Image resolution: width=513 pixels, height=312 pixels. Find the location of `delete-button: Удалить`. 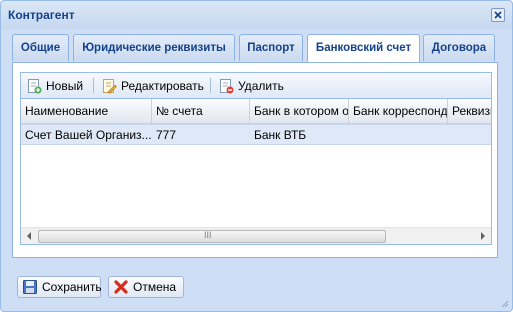

delete-button: Удалить is located at coordinates (251, 86).